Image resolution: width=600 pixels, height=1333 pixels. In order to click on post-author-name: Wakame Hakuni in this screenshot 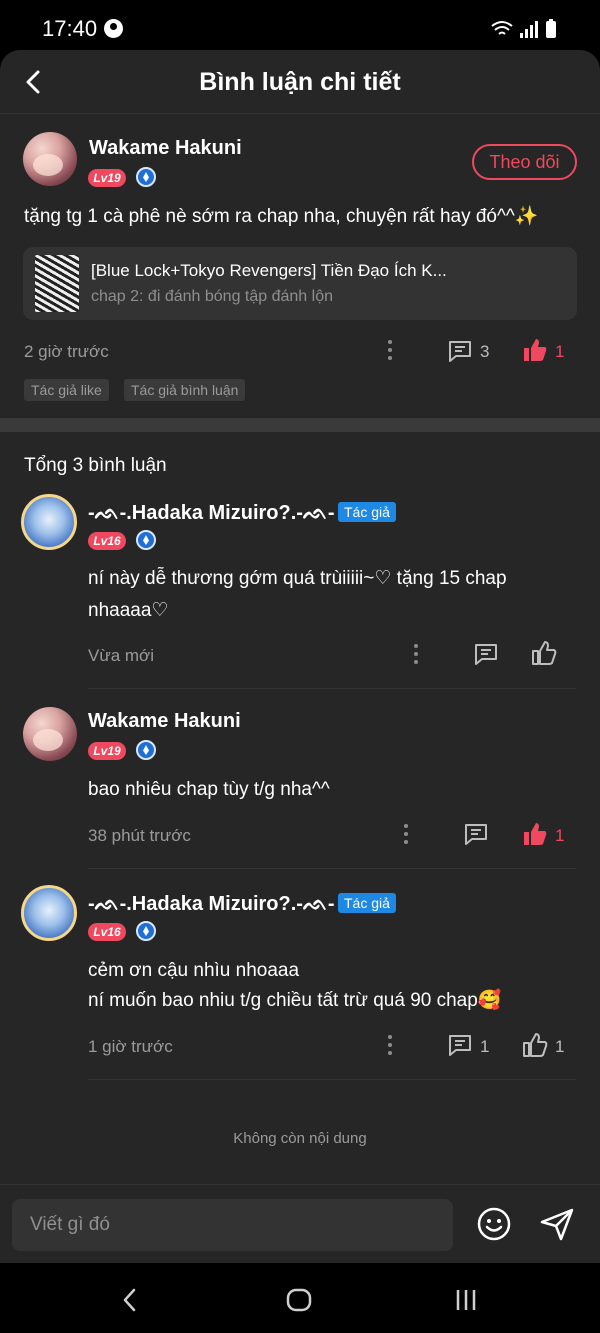, I will do `click(165, 148)`.